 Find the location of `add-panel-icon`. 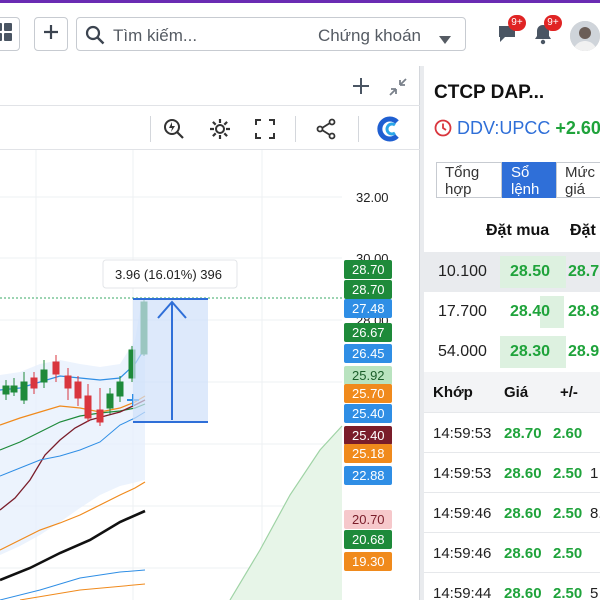

add-panel-icon is located at coordinates (361, 88).